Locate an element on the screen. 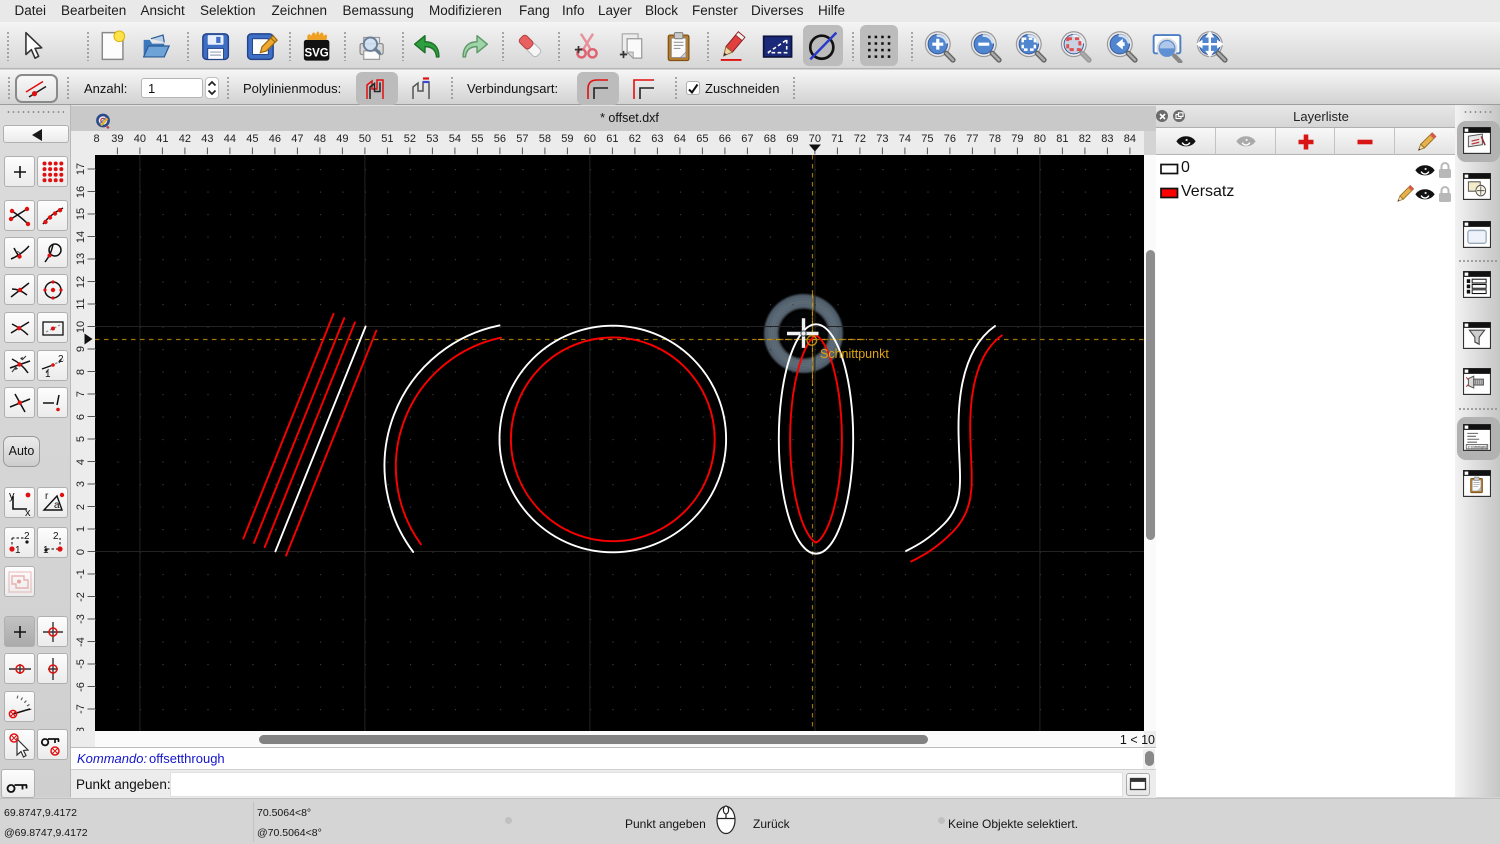  svg-text: 1 is located at coordinates (18, 550).